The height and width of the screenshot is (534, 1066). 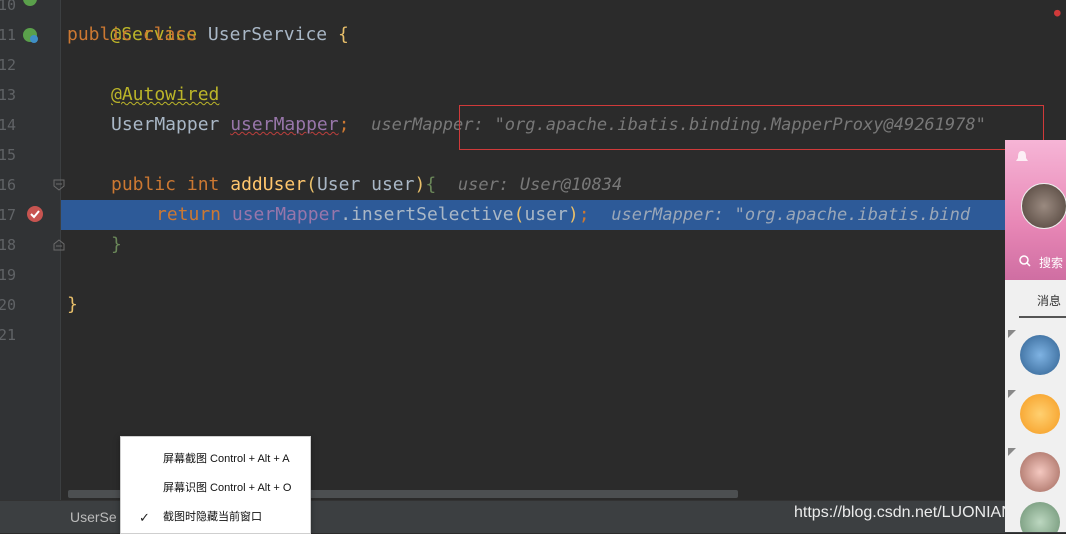 What do you see at coordinates (546, 214) in the screenshot?
I see `argument: user` at bounding box center [546, 214].